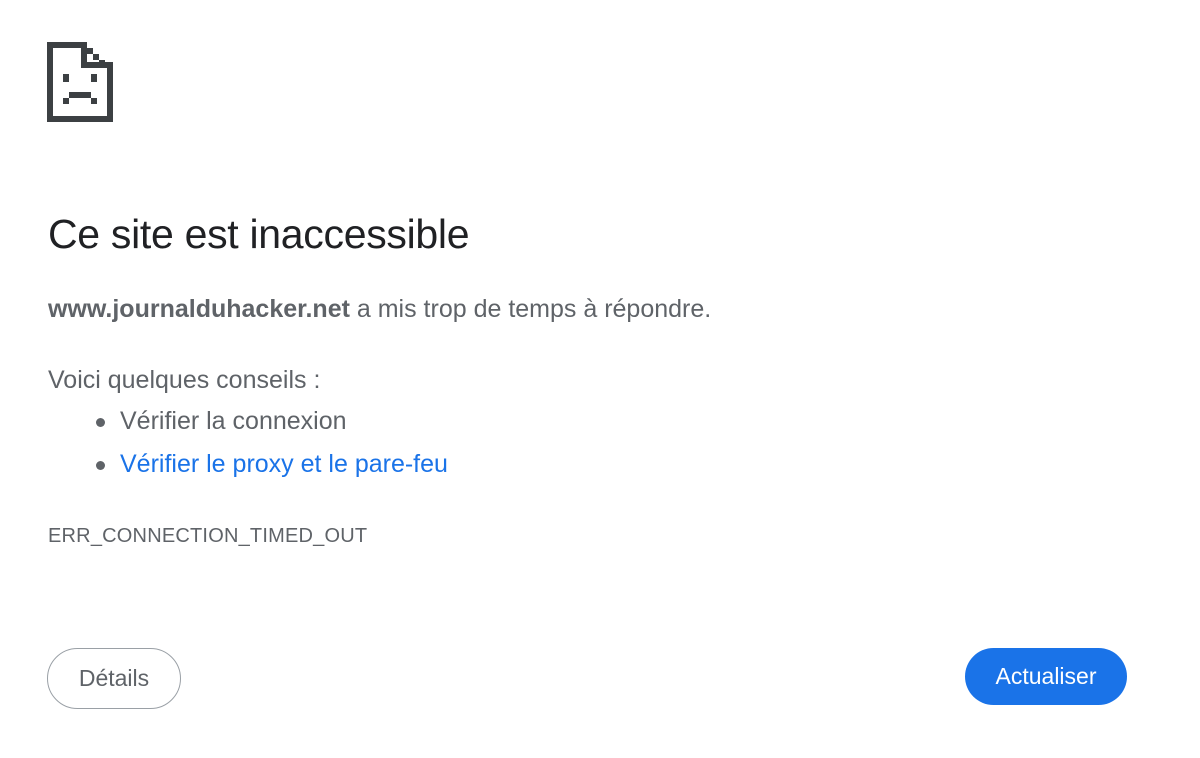 The image size is (1200, 758). I want to click on error-code: ERR_CONNECTION_TIMED_OUT, so click(208, 536).